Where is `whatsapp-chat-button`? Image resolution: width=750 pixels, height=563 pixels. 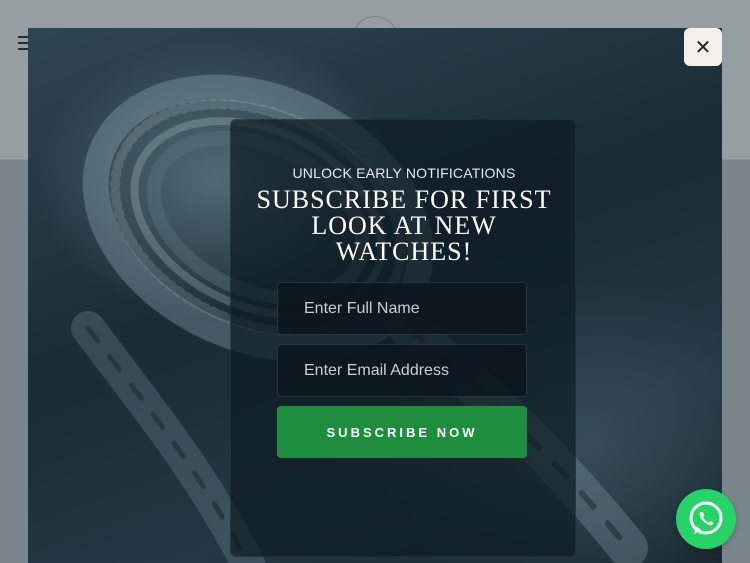
whatsapp-chat-button is located at coordinates (706, 519).